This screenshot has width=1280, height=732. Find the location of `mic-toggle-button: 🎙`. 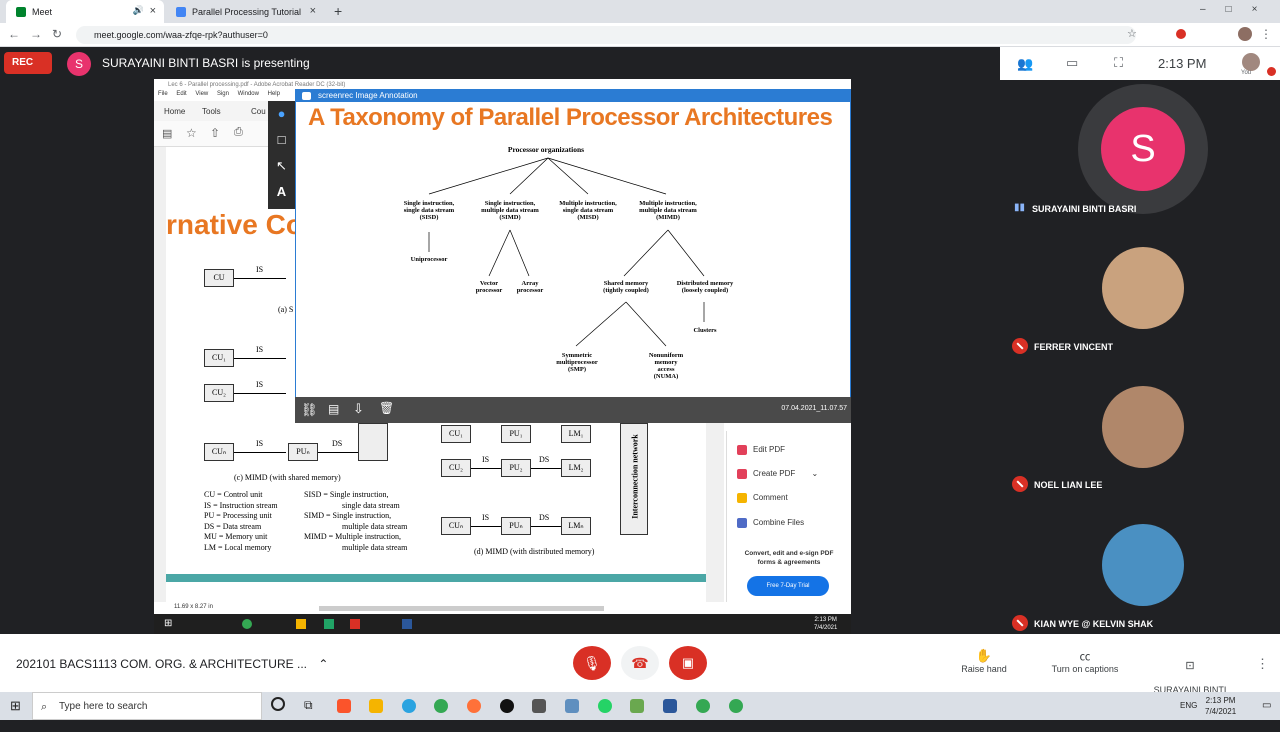

mic-toggle-button: 🎙 is located at coordinates (592, 663).